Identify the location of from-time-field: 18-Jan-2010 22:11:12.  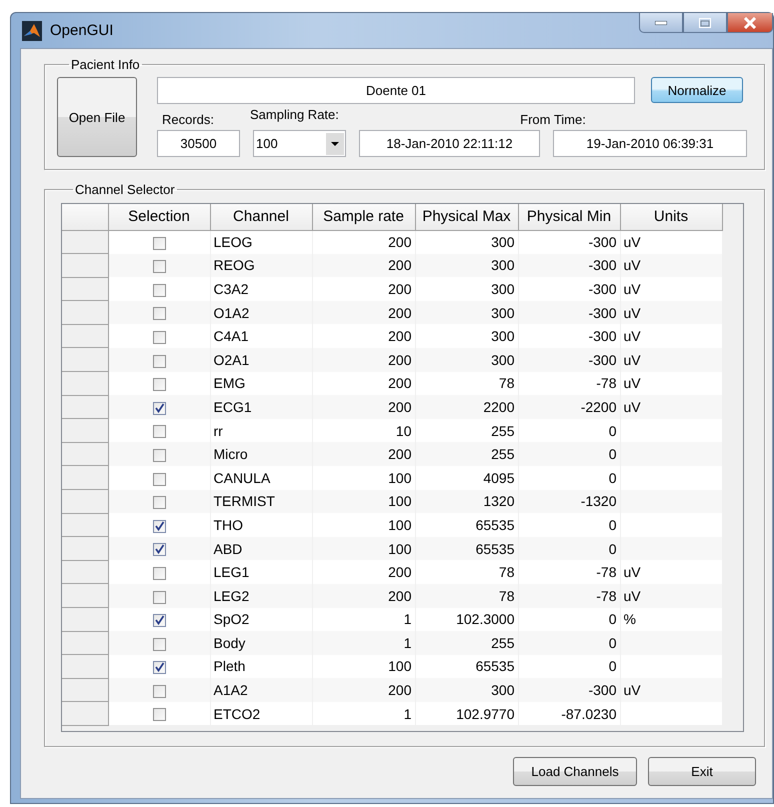
(449, 143).